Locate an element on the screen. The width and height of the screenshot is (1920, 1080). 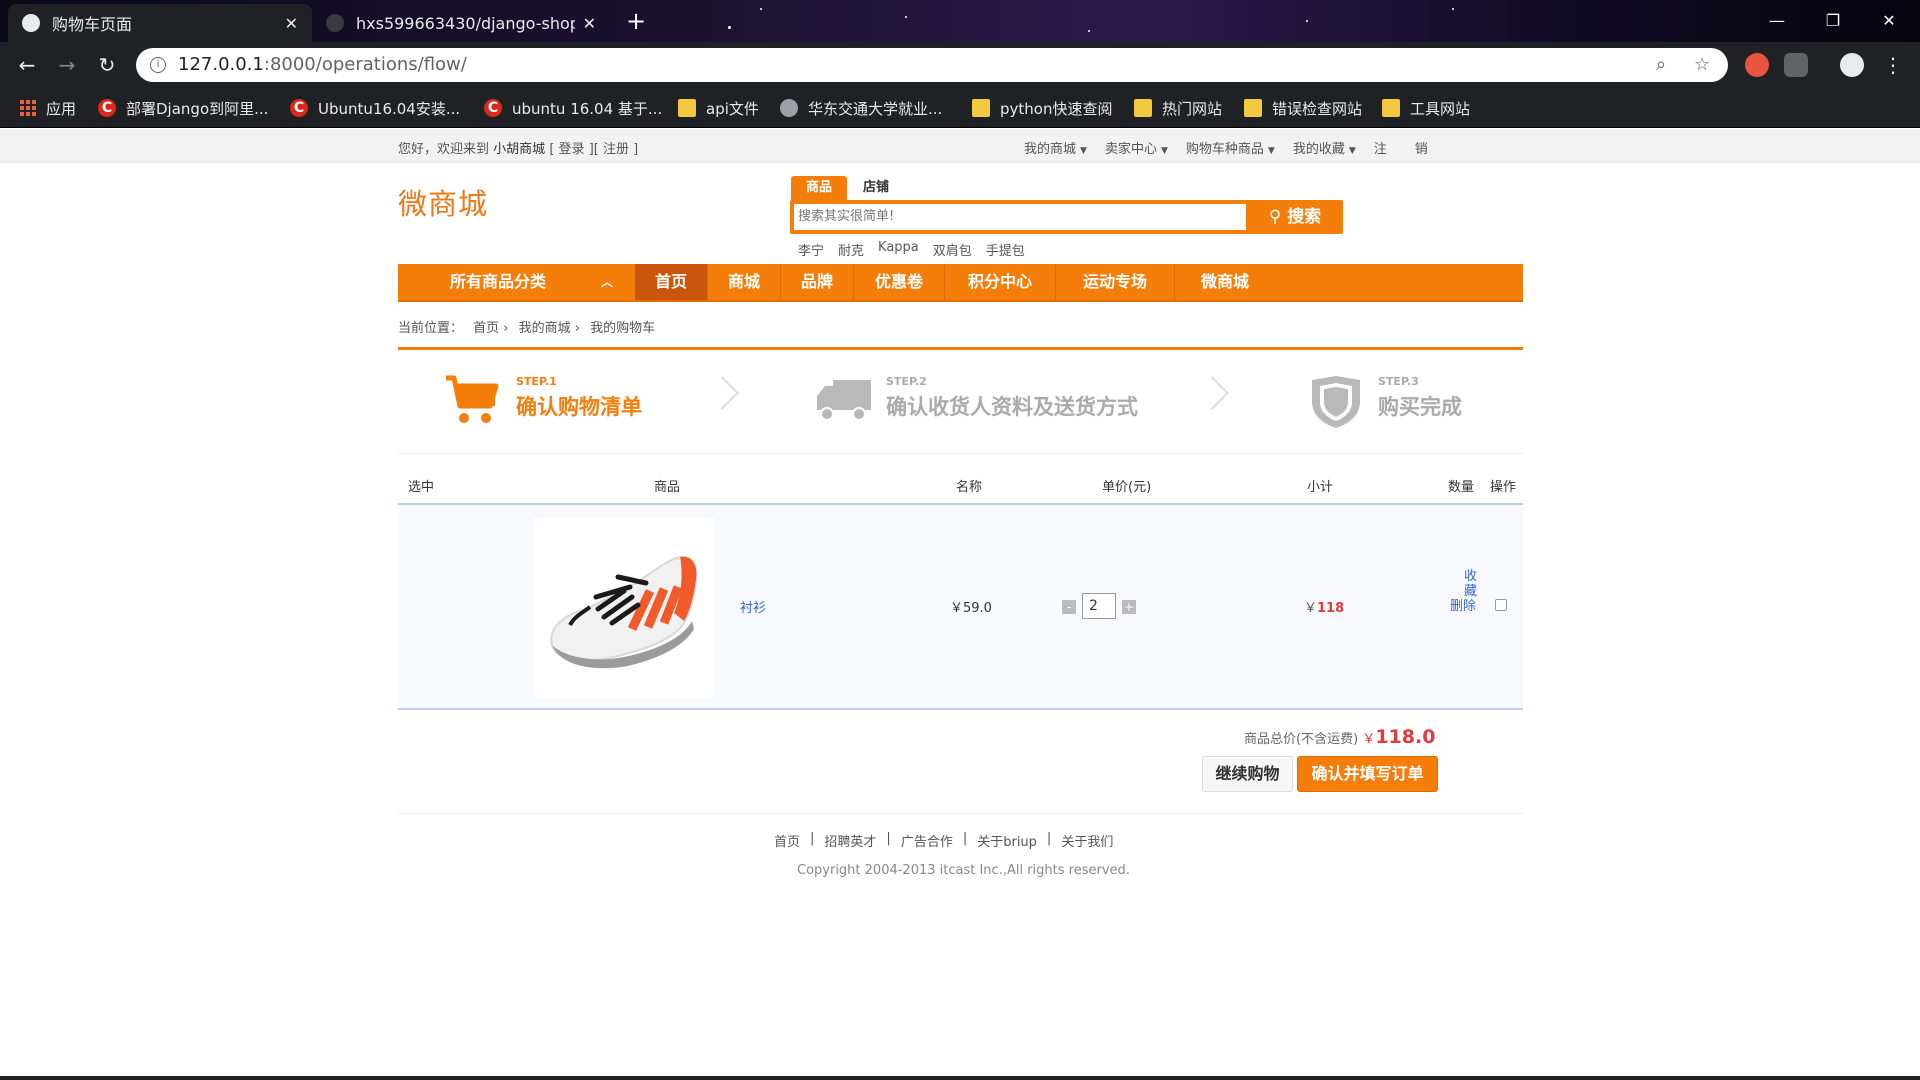
my-shop-dropdown: 我的商城 ▼ is located at coordinates (1055, 147).